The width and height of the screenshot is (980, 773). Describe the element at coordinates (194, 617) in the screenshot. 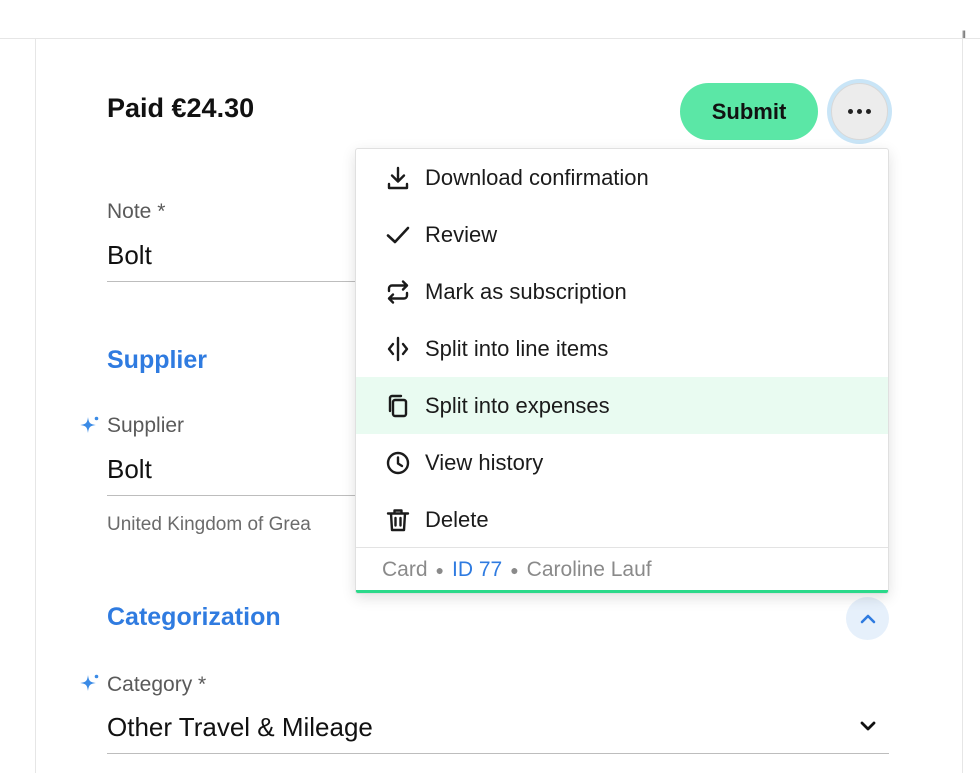

I see `categorization-section-title: Categorization` at that location.